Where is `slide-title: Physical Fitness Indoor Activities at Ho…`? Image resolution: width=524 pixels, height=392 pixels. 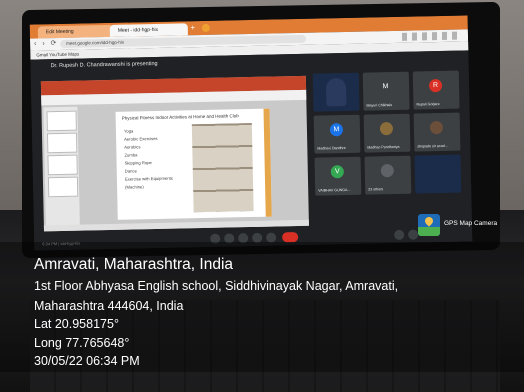
slide-title: Physical Fitness Indoor Activities at Ho… is located at coordinates (180, 117).